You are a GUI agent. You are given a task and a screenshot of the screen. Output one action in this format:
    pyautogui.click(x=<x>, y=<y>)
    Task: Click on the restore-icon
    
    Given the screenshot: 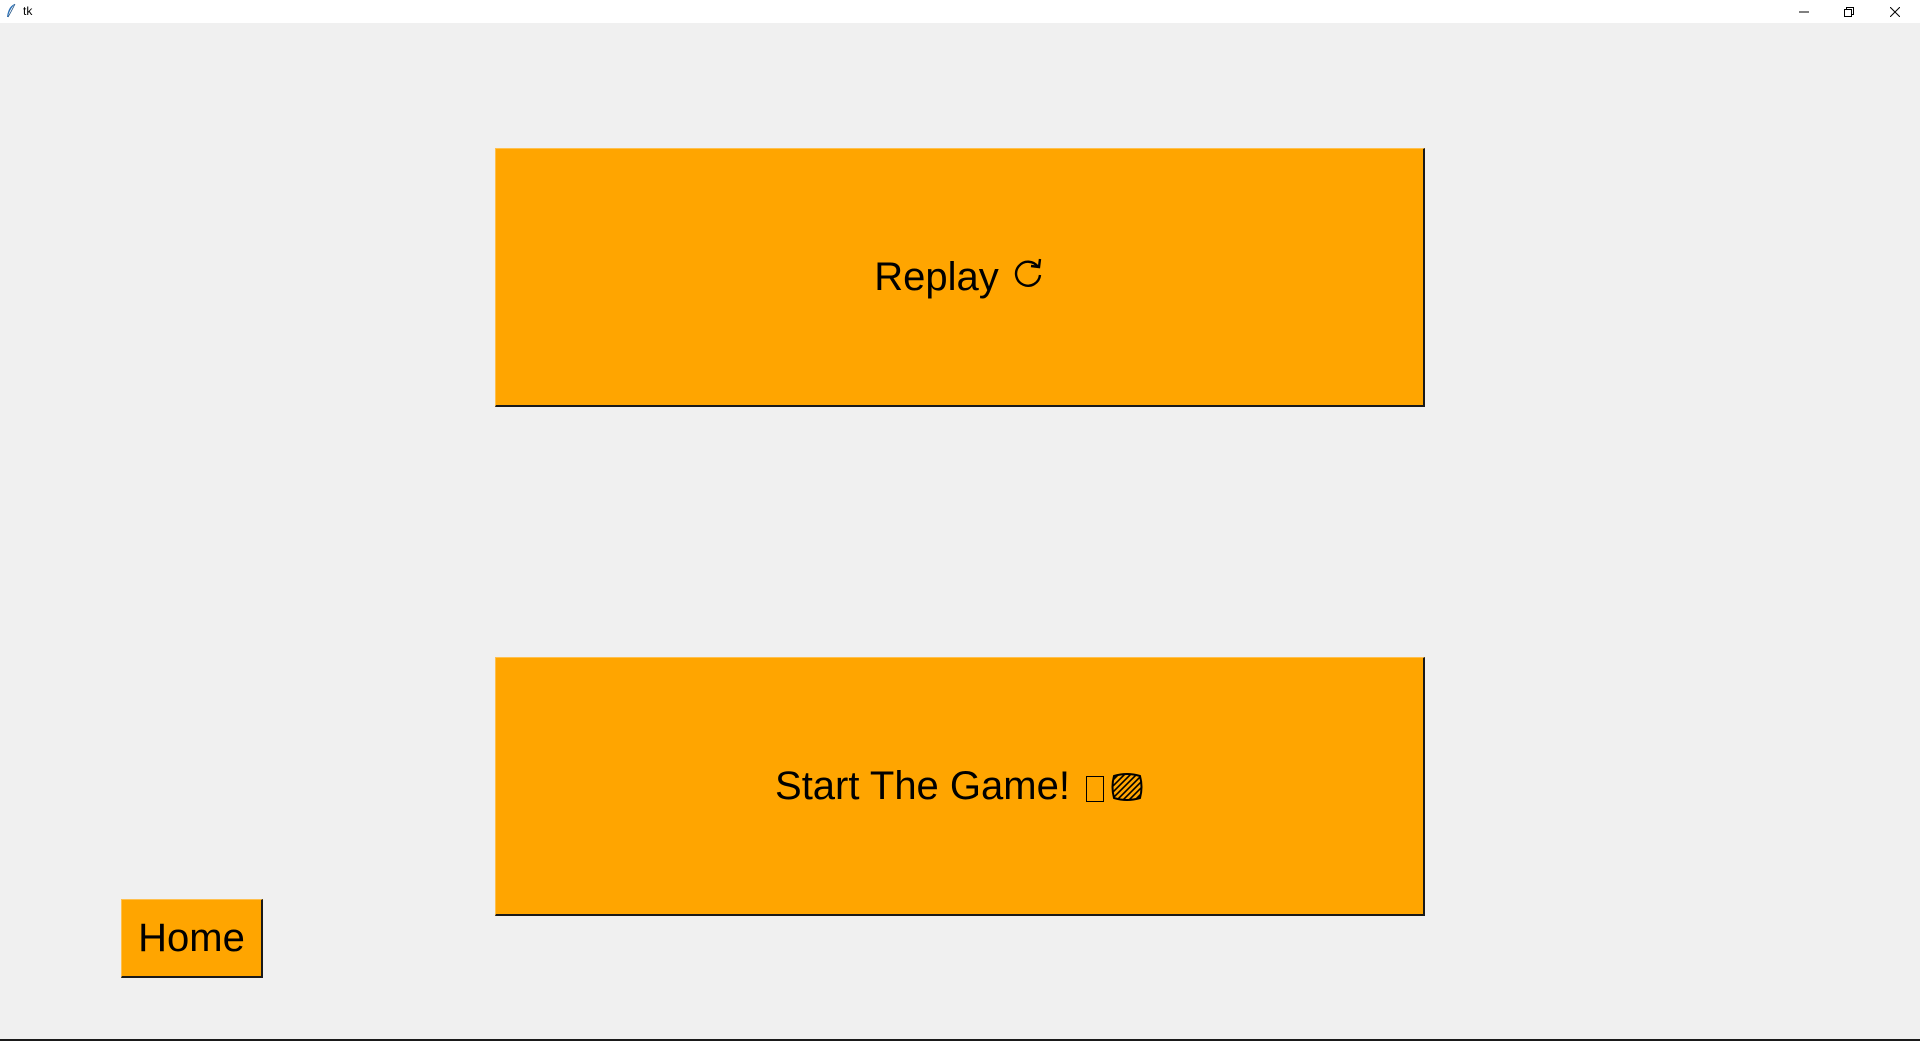 What is the action you would take?
    pyautogui.click(x=1849, y=11)
    